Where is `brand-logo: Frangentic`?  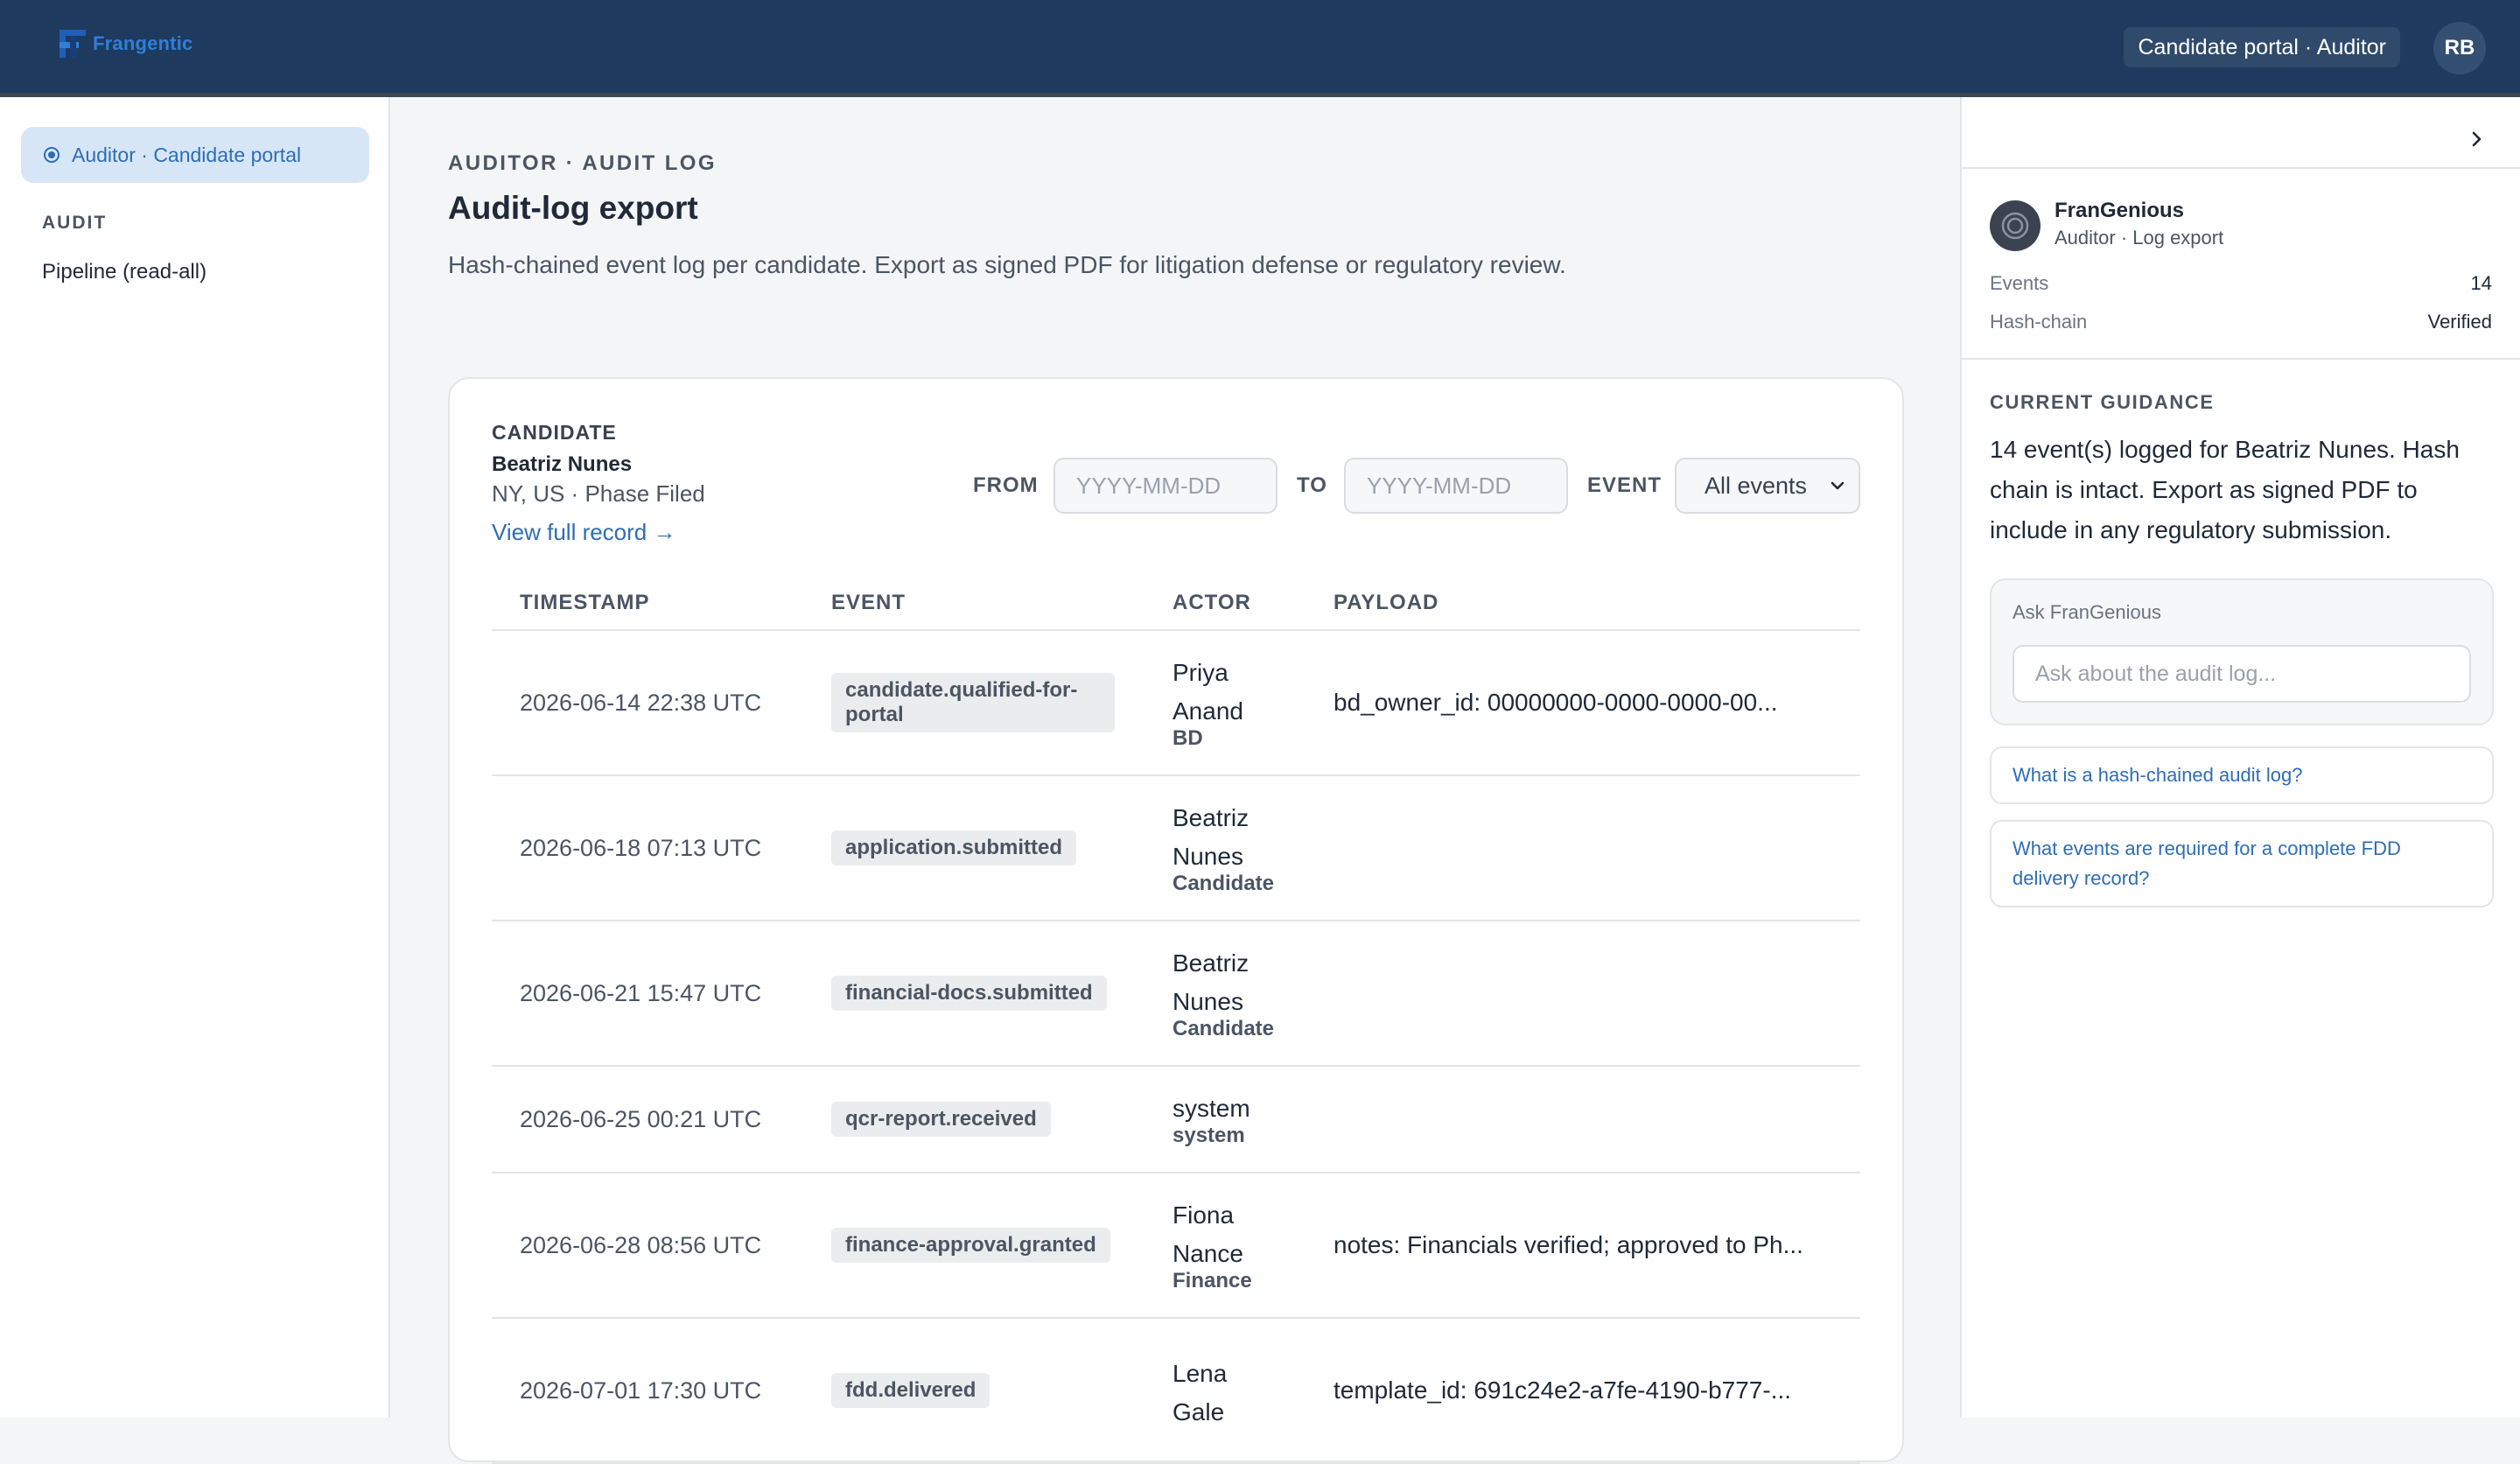
brand-logo: Frangentic is located at coordinates (125, 44).